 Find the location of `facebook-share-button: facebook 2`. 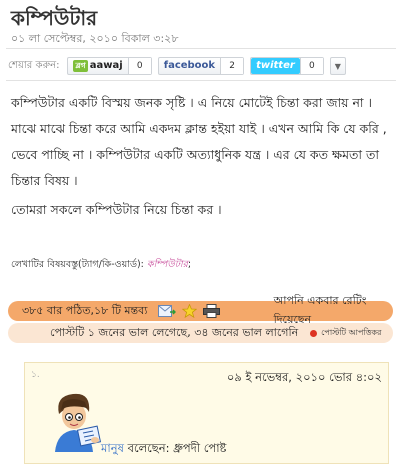

facebook-share-button: facebook 2 is located at coordinates (201, 66).